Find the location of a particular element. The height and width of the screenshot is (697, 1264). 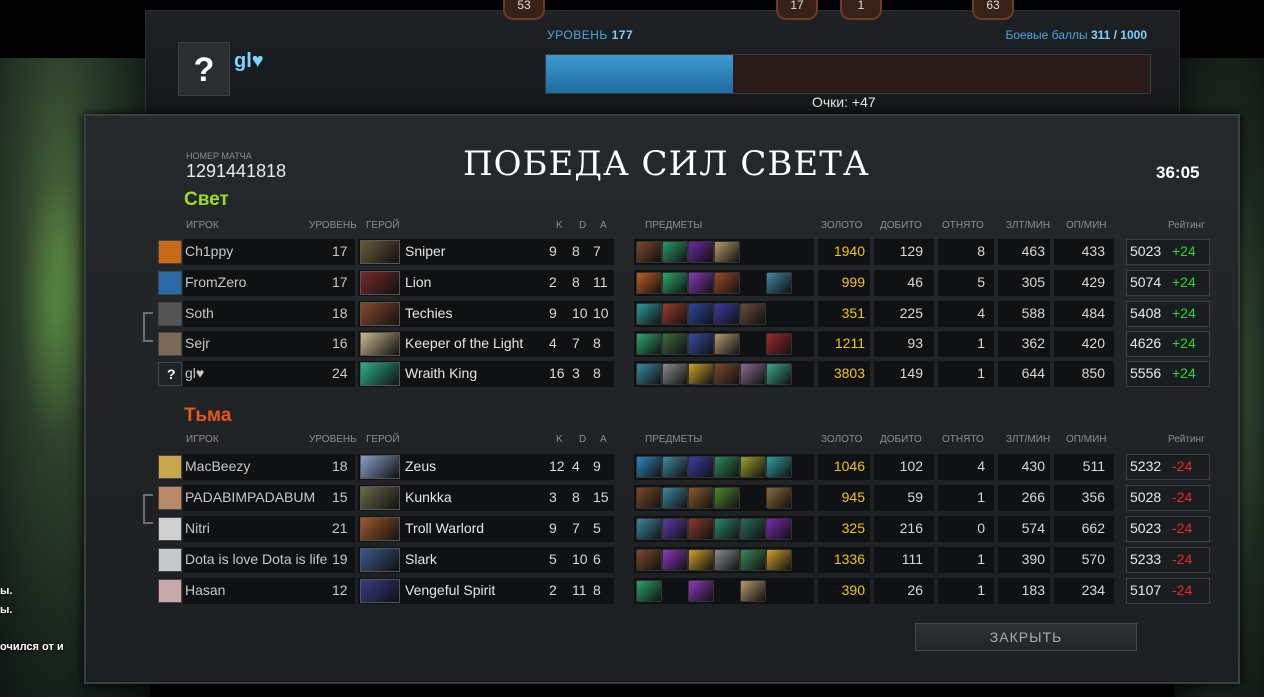

player-avatar: ? is located at coordinates (170, 374).